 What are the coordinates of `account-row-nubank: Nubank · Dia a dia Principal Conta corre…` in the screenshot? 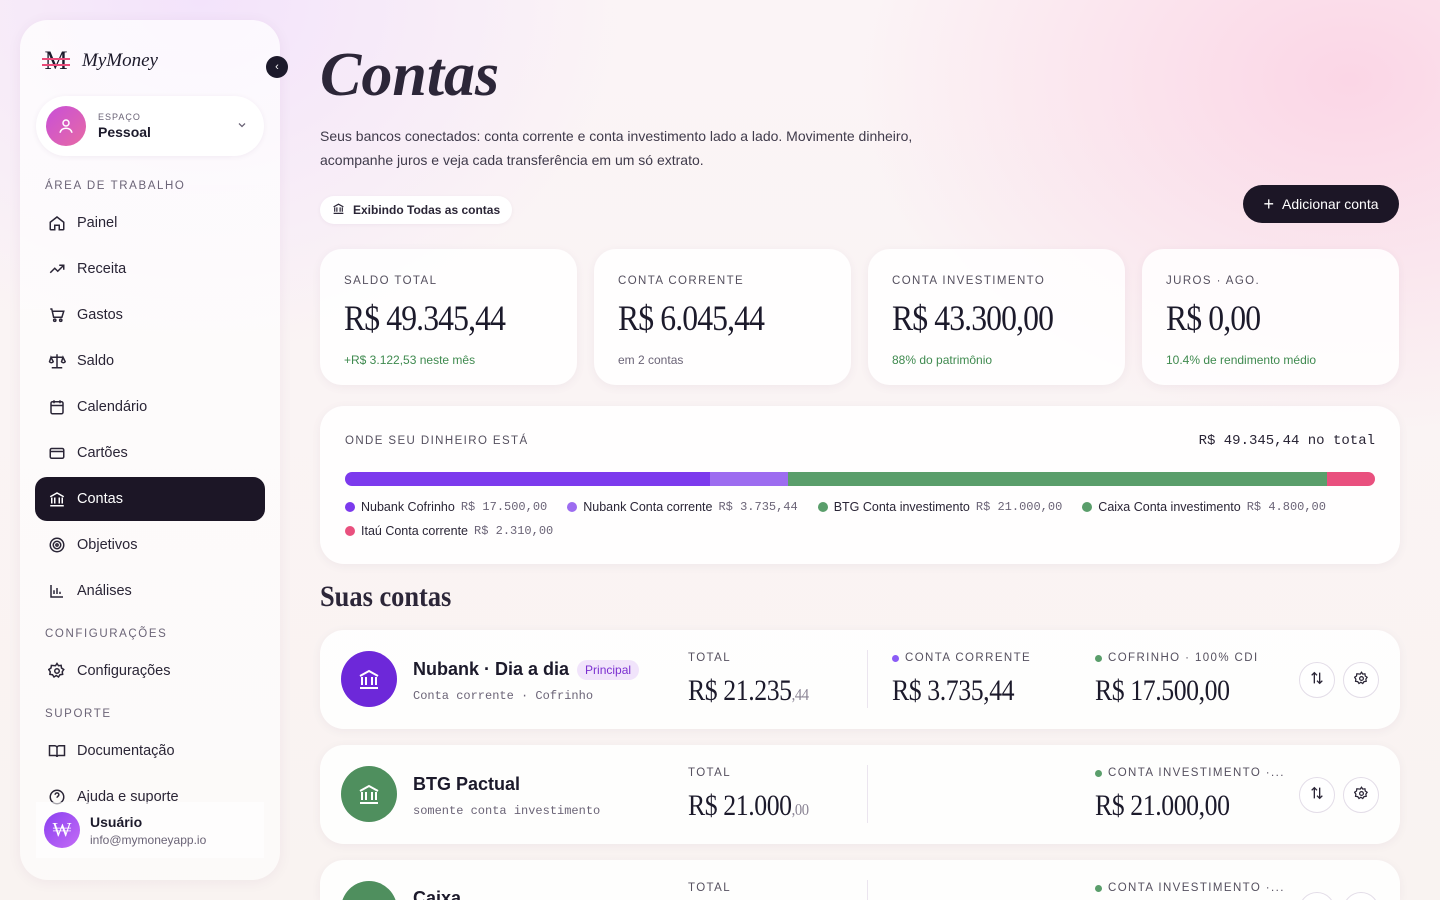 It's located at (860, 679).